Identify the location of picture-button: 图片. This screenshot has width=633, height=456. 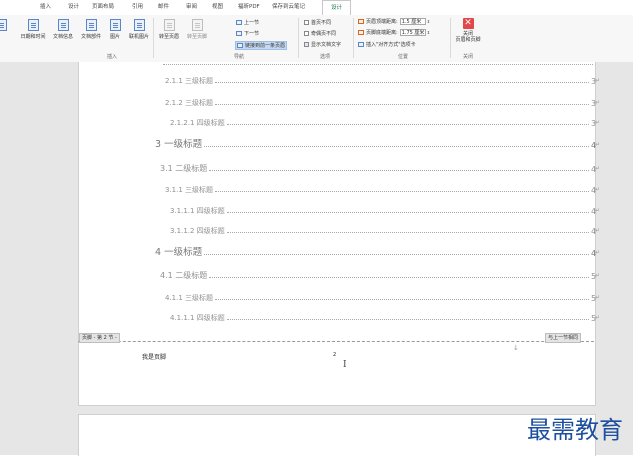
(115, 29).